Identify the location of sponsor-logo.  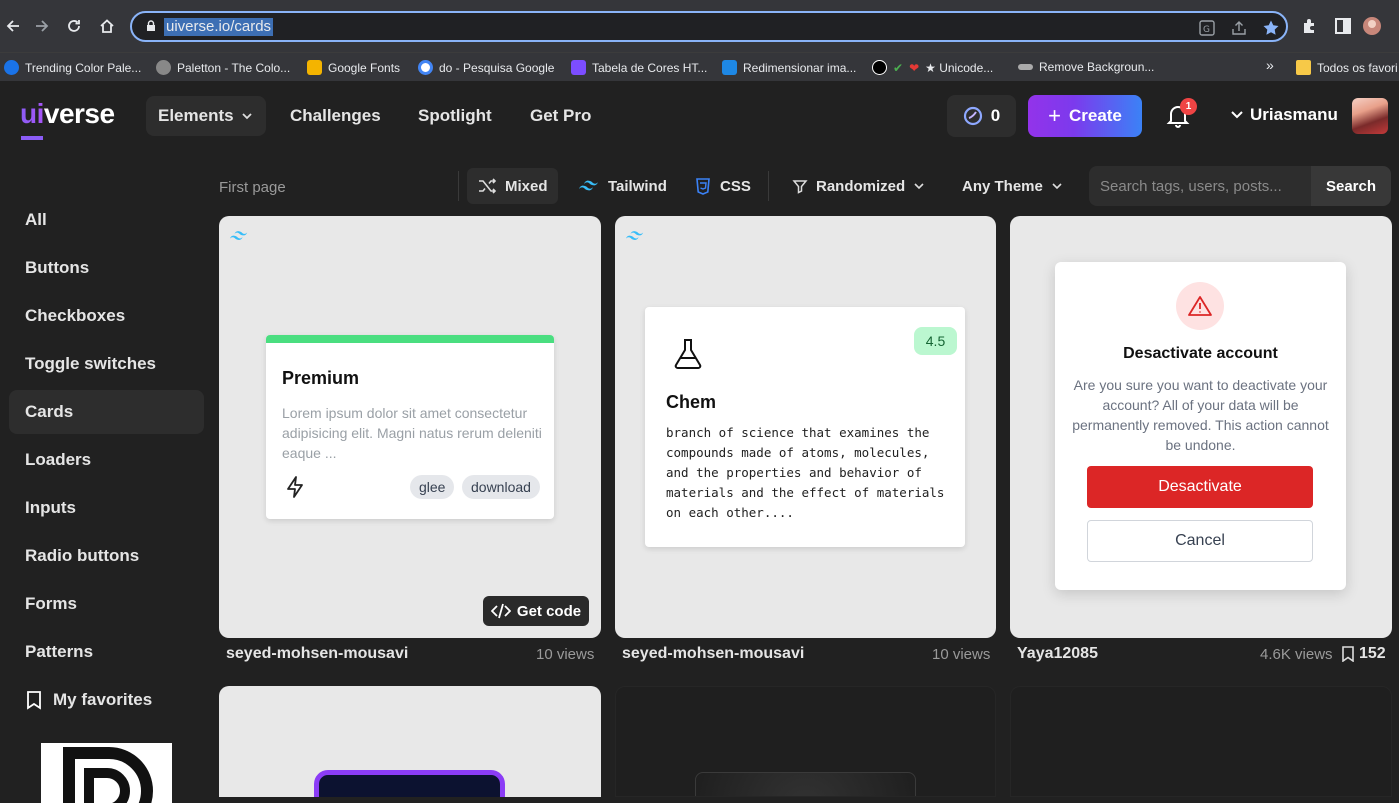
(106, 773).